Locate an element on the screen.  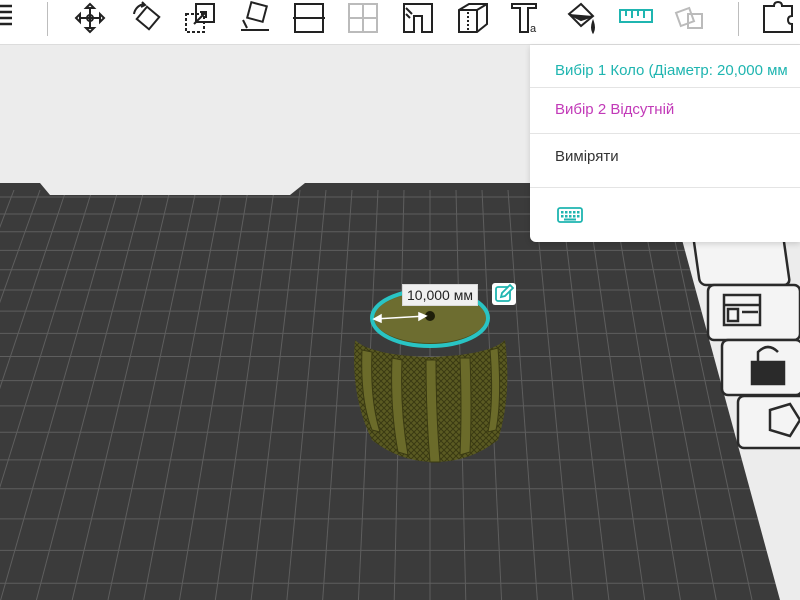
top-toolbar: a is located at coordinates (400, 22).